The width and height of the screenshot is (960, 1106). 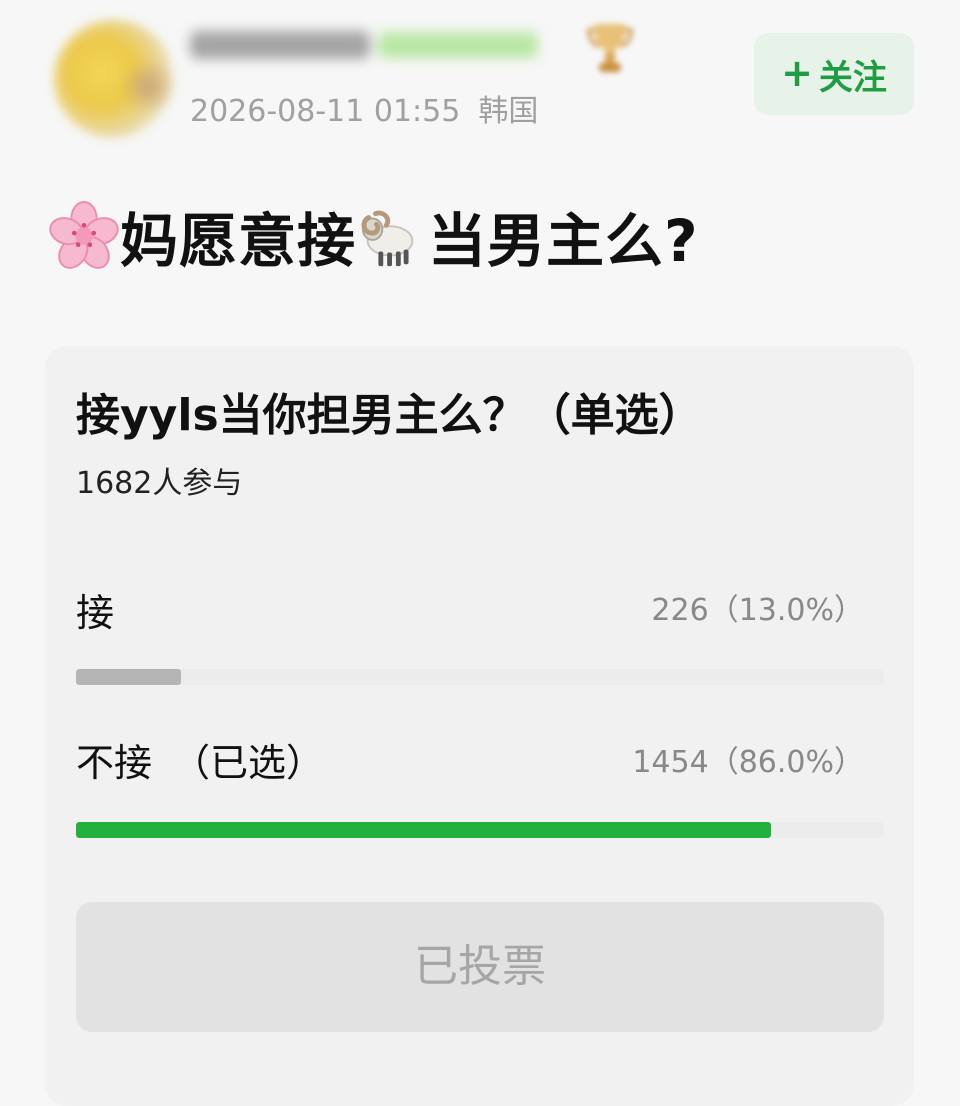 What do you see at coordinates (129, 677) in the screenshot?
I see `poll-option-1-progress-fill` at bounding box center [129, 677].